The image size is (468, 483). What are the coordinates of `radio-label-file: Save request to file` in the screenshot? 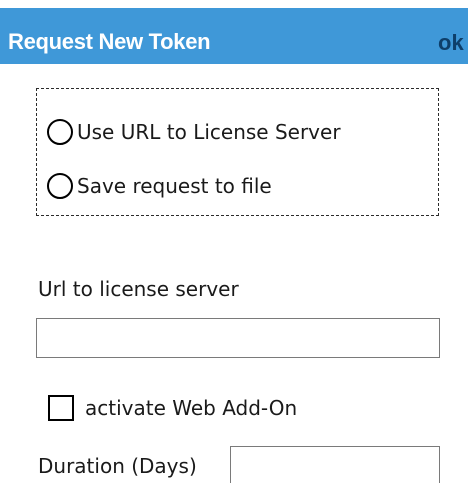 It's located at (174, 186).